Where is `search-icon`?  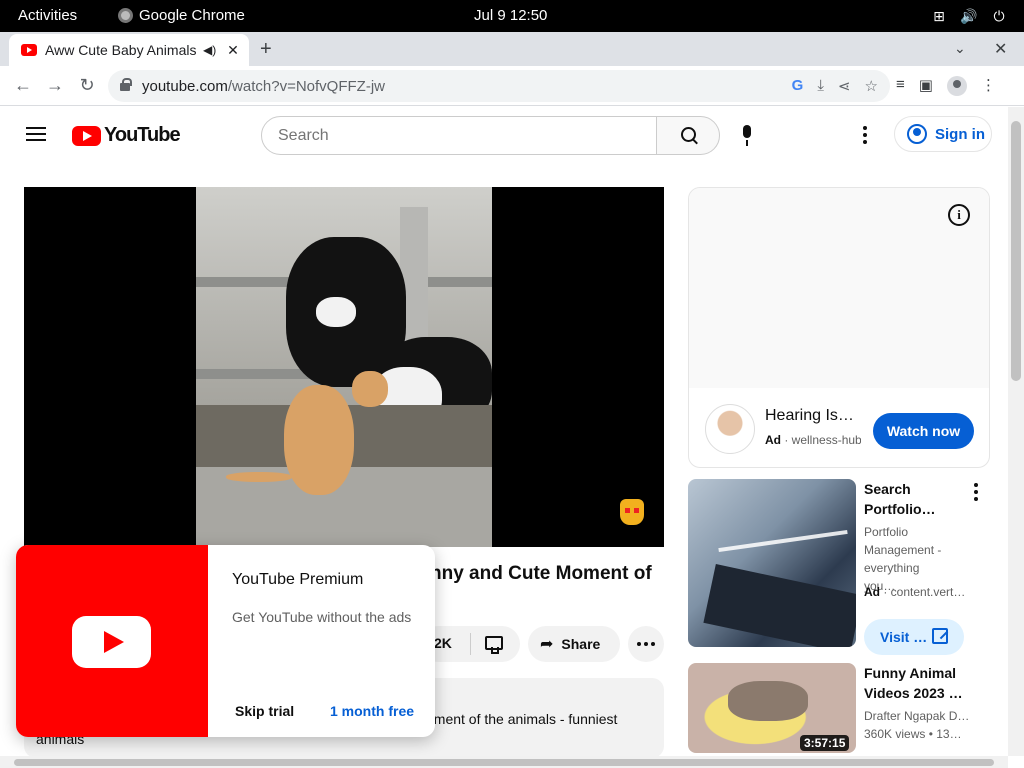 search-icon is located at coordinates (689, 135).